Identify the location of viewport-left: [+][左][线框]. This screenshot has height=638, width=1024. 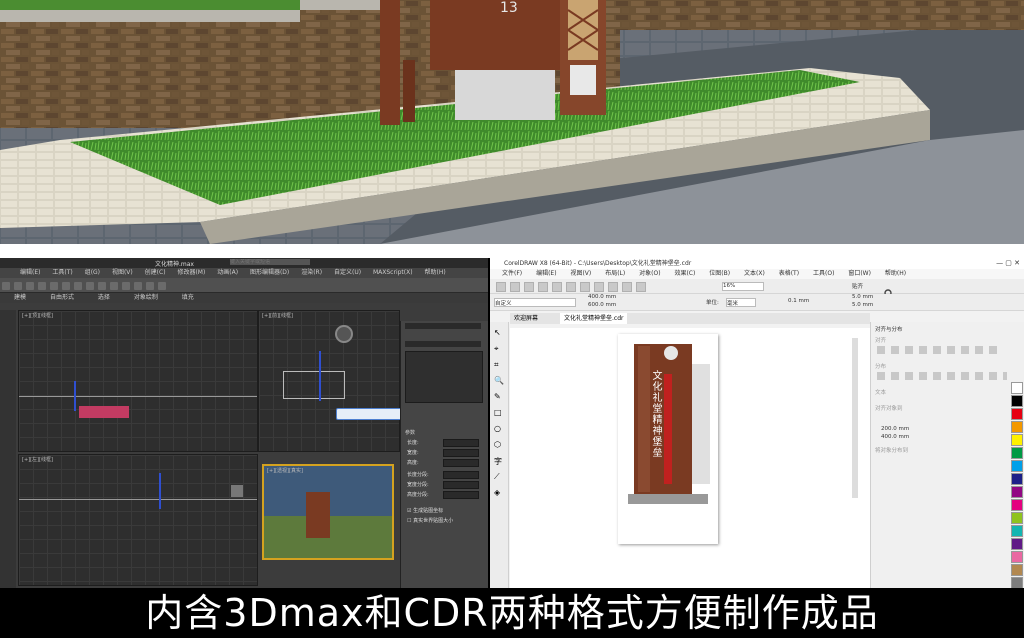
(138, 520).